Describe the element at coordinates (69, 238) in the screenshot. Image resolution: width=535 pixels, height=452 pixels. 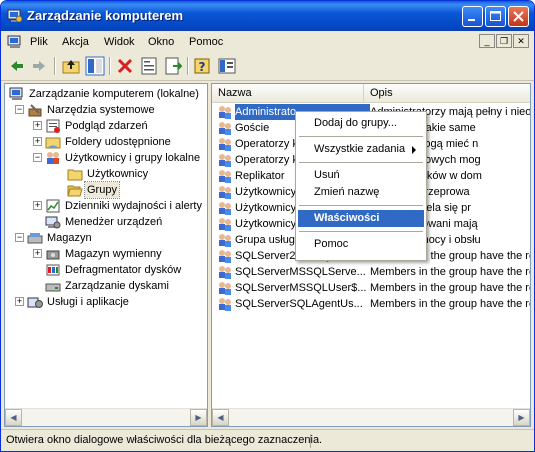
I see `tree-item-label: Magazyn` at that location.